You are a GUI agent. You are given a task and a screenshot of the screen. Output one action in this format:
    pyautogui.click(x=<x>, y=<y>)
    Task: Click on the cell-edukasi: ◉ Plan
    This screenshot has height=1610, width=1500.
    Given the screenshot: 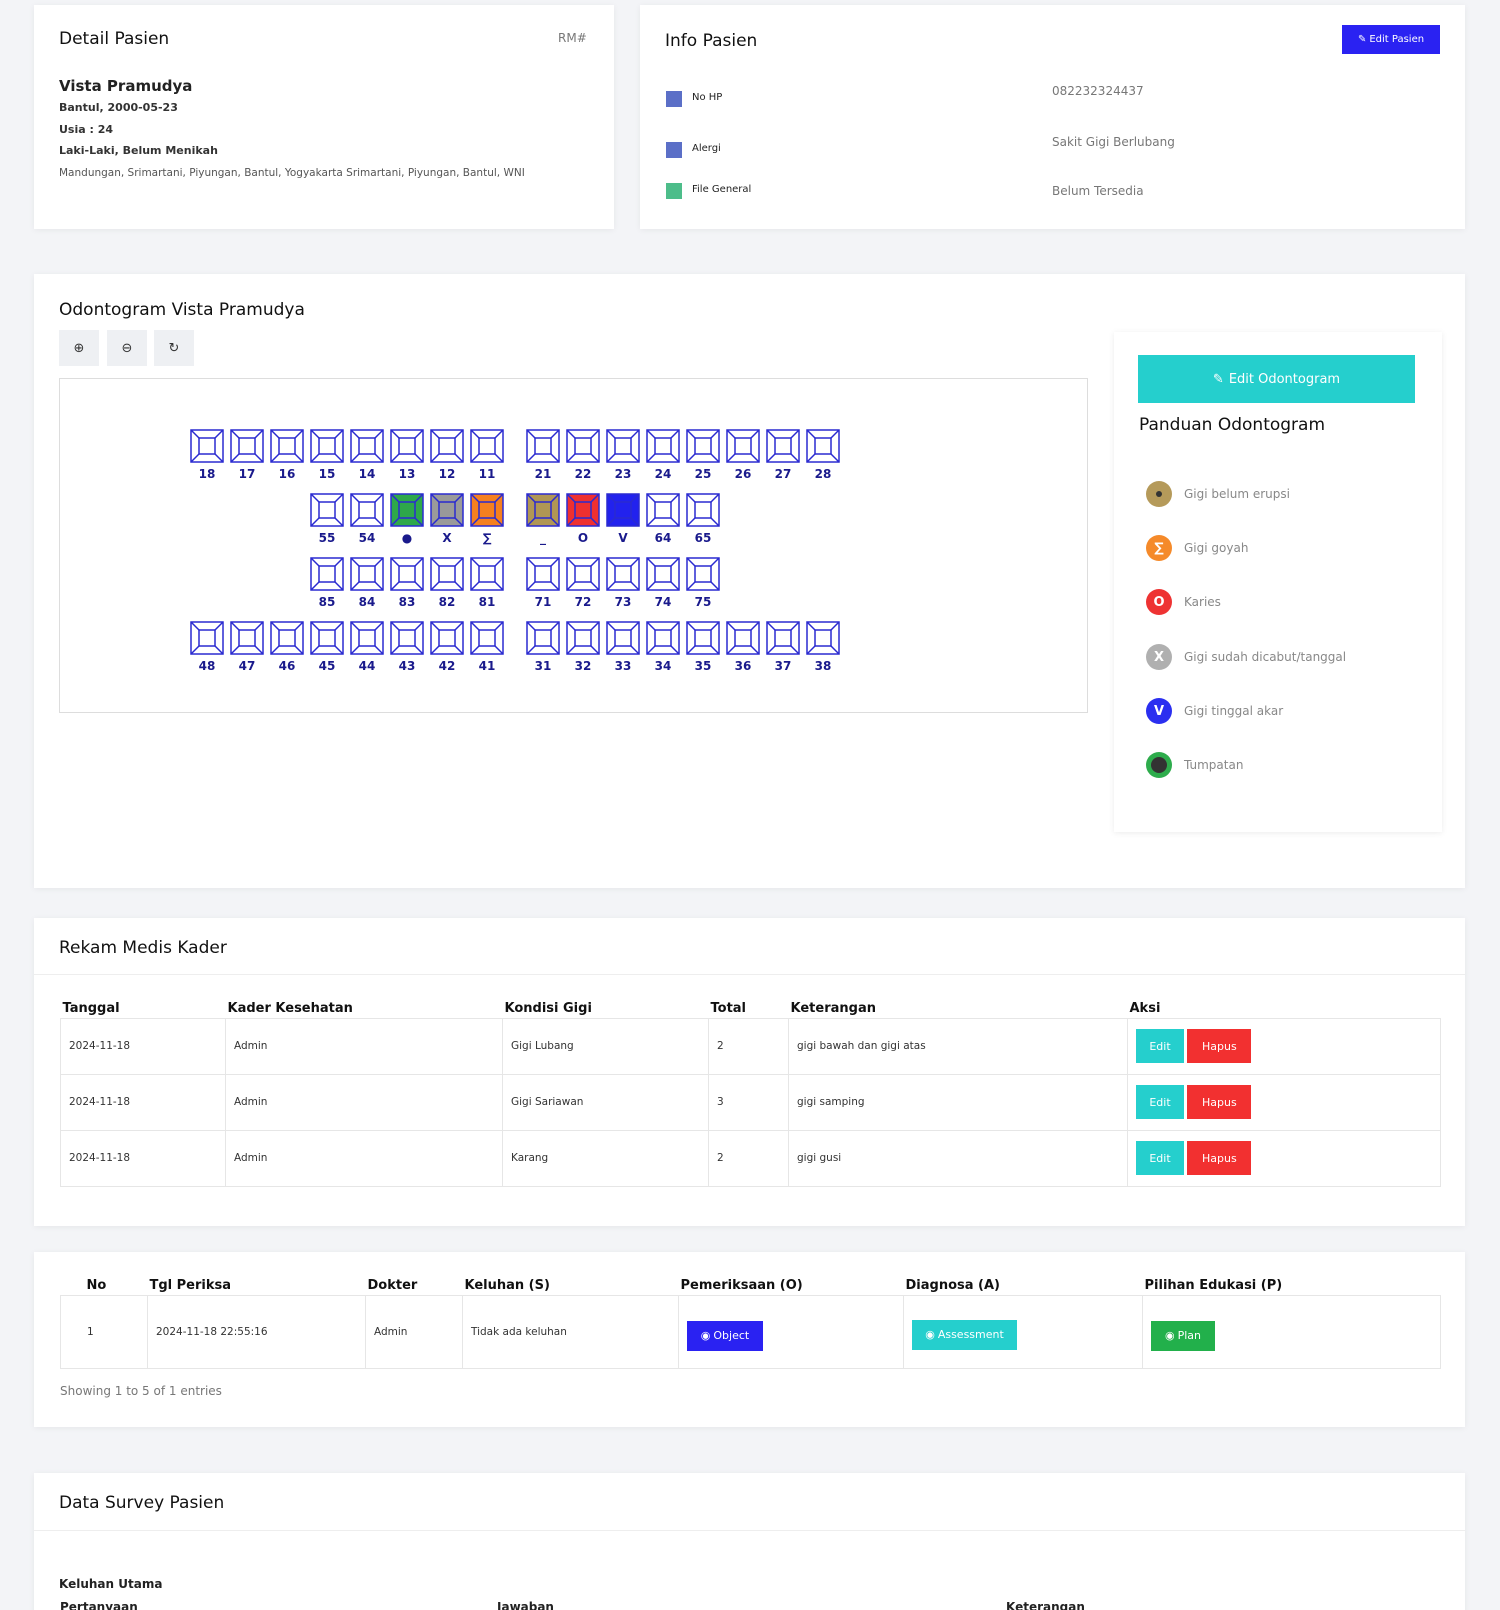 What is the action you would take?
    pyautogui.click(x=1291, y=1331)
    